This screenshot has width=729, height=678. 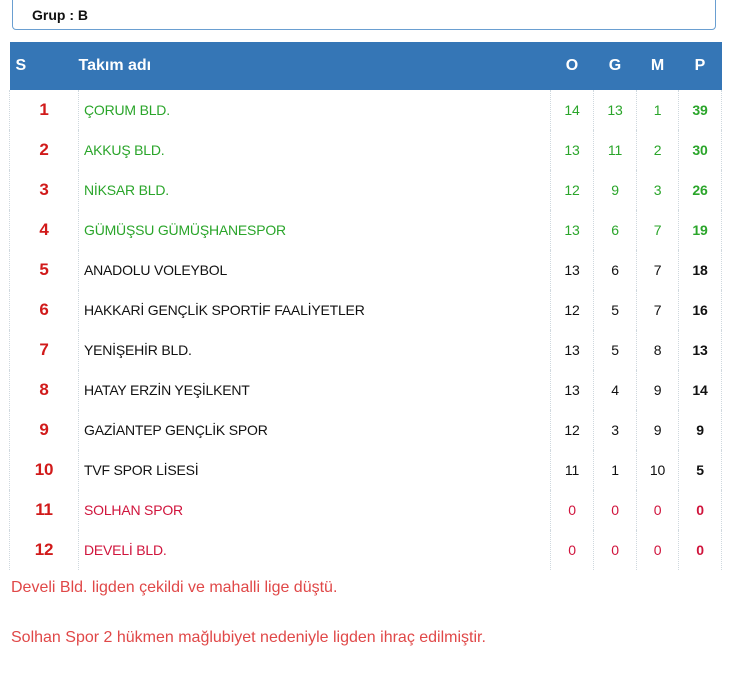 I want to click on lost-cell: 8, so click(x=657, y=350).